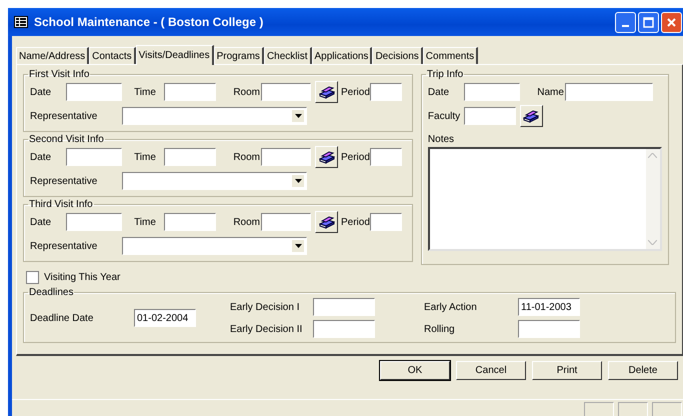 This screenshot has width=683, height=416. Describe the element at coordinates (53, 55) in the screenshot. I see `tab: Name/Address` at that location.